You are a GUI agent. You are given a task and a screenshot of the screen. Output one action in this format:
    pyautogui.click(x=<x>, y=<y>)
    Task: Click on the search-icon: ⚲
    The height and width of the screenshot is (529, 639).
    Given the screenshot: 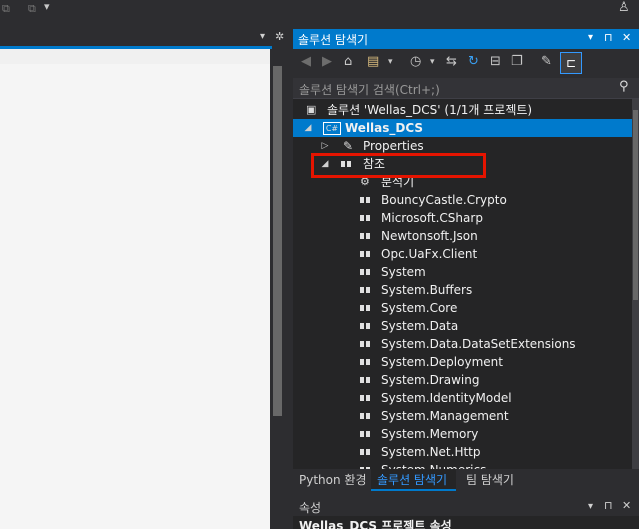 What is the action you would take?
    pyautogui.click(x=624, y=86)
    